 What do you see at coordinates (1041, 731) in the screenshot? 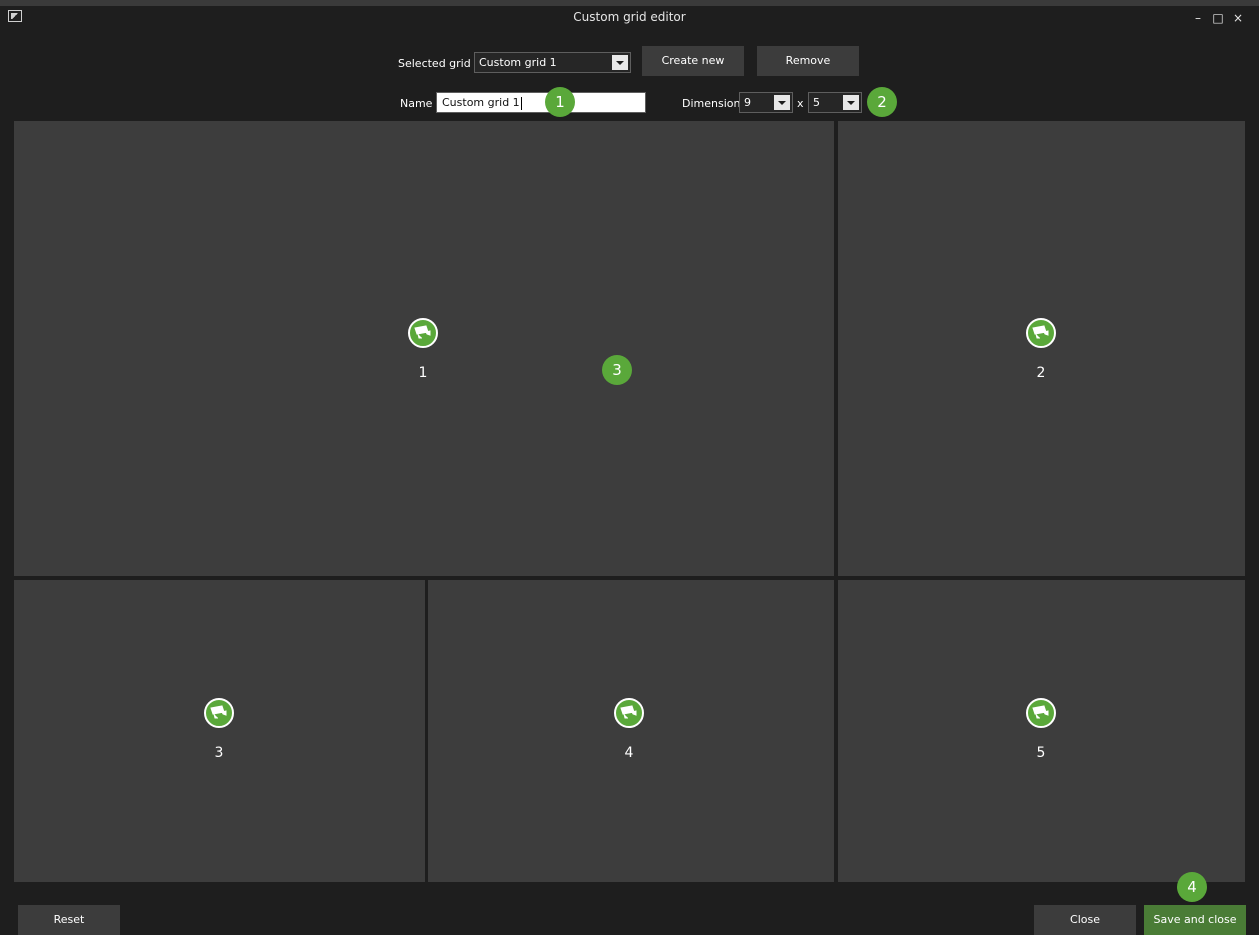
I see `grid-cell-5: 5` at bounding box center [1041, 731].